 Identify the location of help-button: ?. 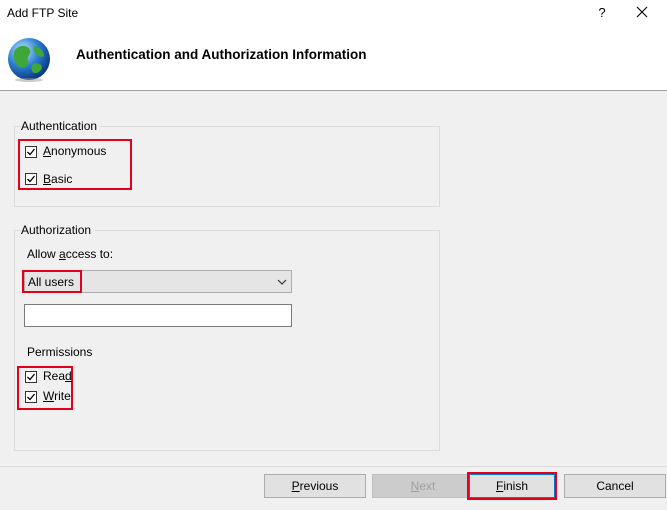
(602, 12).